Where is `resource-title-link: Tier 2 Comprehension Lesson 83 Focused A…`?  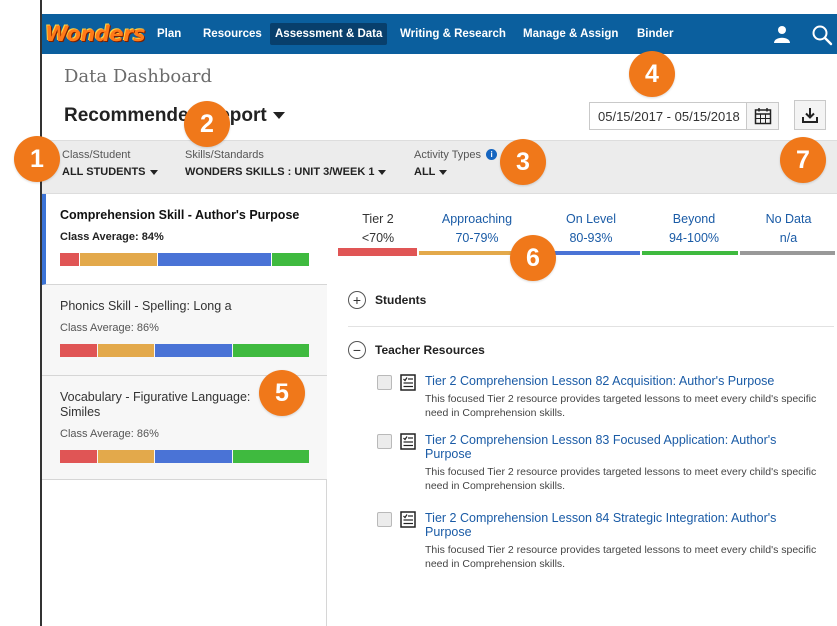
resource-title-link: Tier 2 Comprehension Lesson 83 Focused A… is located at coordinates (625, 447).